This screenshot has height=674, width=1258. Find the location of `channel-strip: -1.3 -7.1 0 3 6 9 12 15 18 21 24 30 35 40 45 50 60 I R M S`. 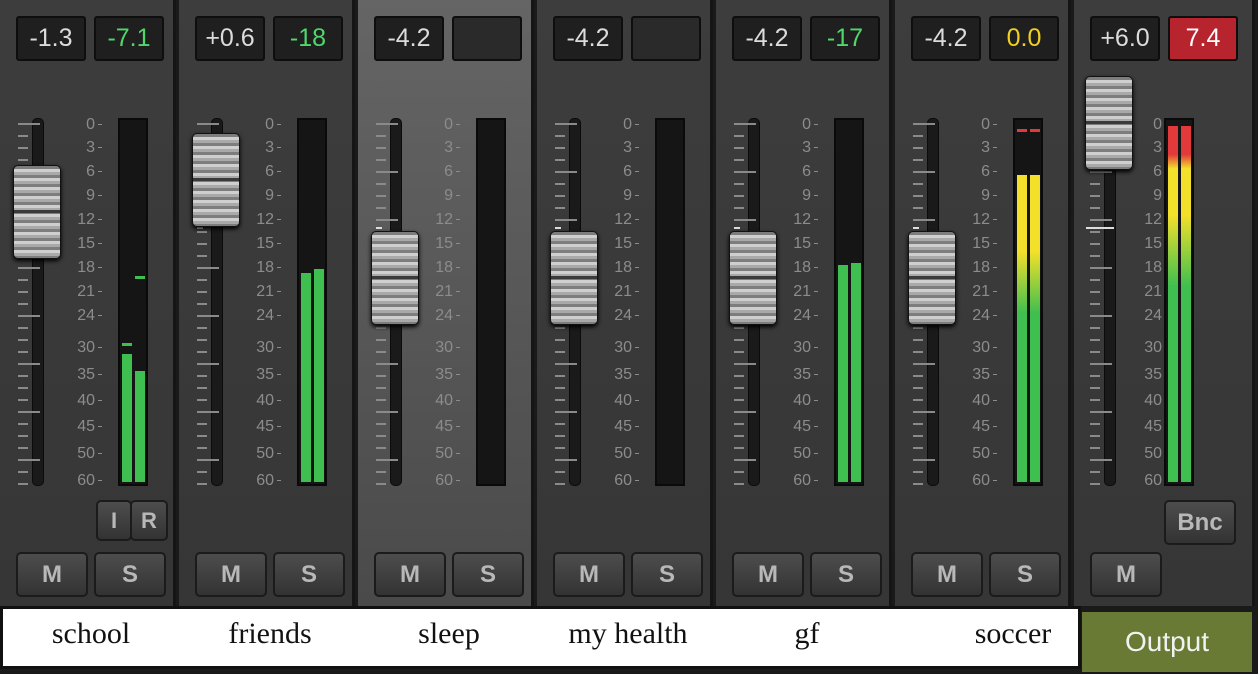

channel-strip: -1.3 -7.1 0 3 6 9 12 15 18 21 24 30 35 40 45 50 60 I R M S is located at coordinates (88, 303).